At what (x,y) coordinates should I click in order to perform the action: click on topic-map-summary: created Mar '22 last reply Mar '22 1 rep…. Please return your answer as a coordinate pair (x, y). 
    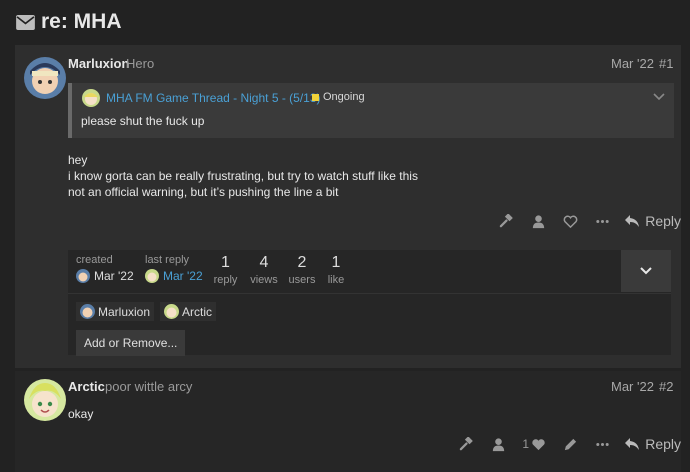
    Looking at the image, I should click on (369, 271).